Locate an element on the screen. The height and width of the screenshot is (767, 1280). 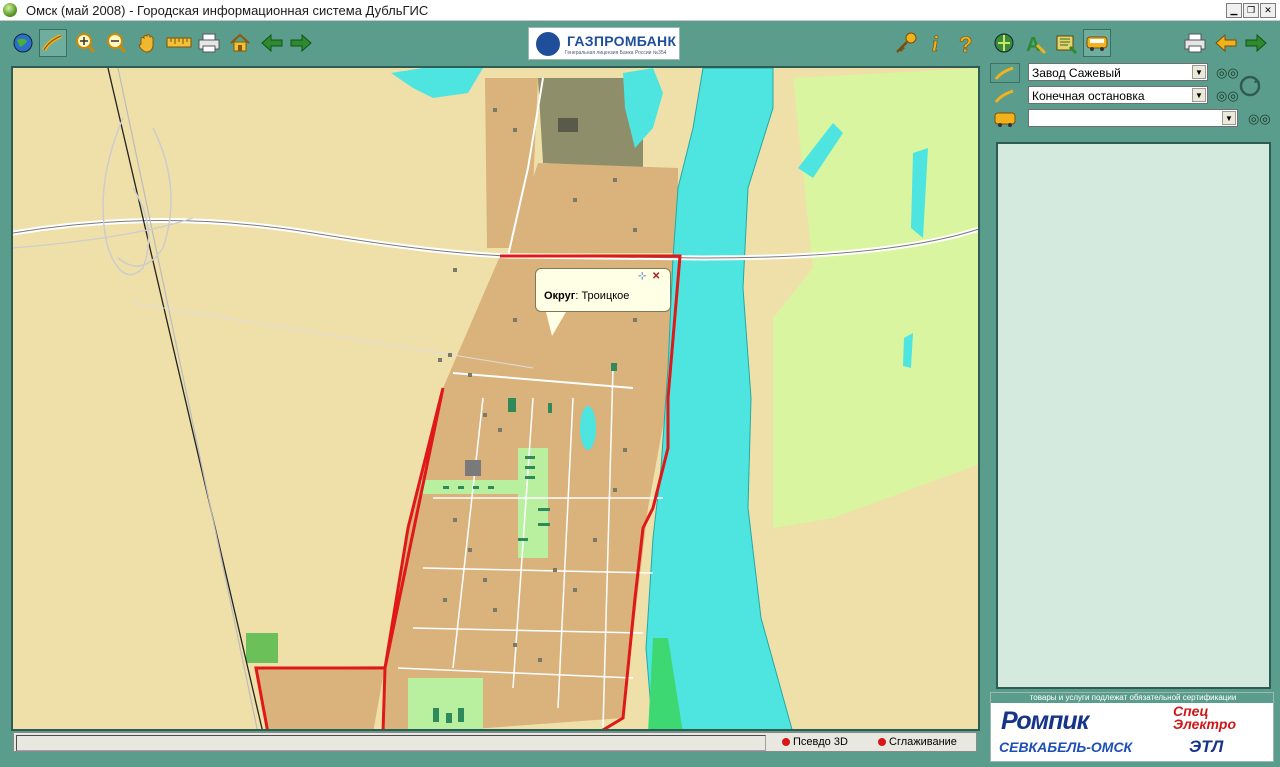
key-button is located at coordinates (906, 43).